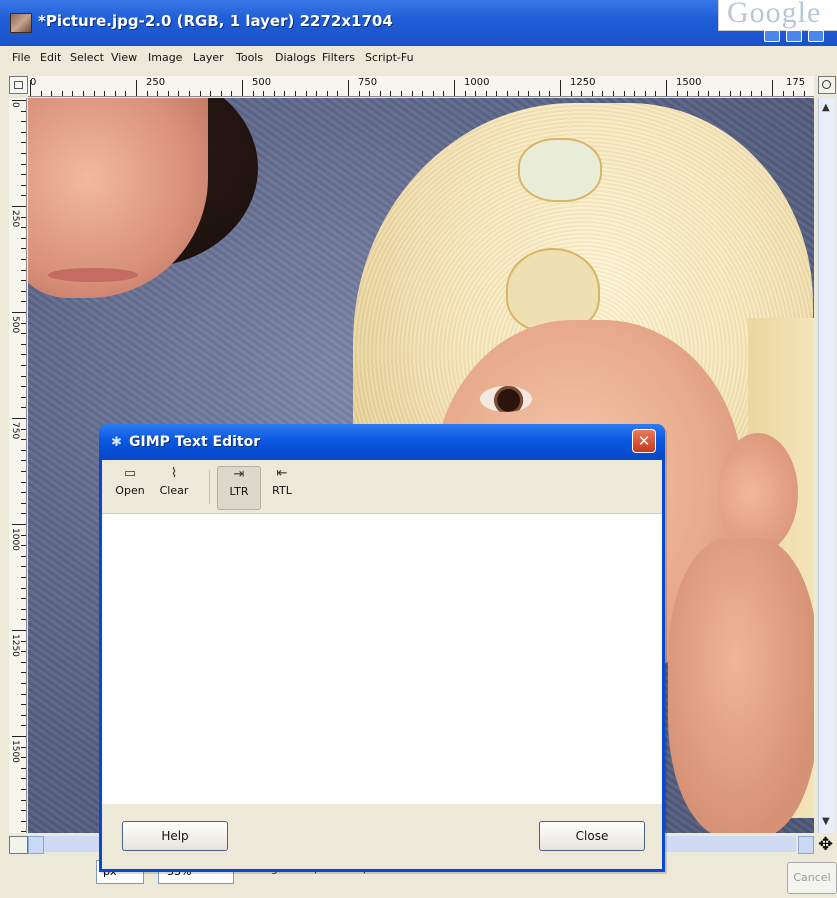 This screenshot has width=837, height=898. What do you see at coordinates (175, 836) in the screenshot?
I see `help-button: Help` at bounding box center [175, 836].